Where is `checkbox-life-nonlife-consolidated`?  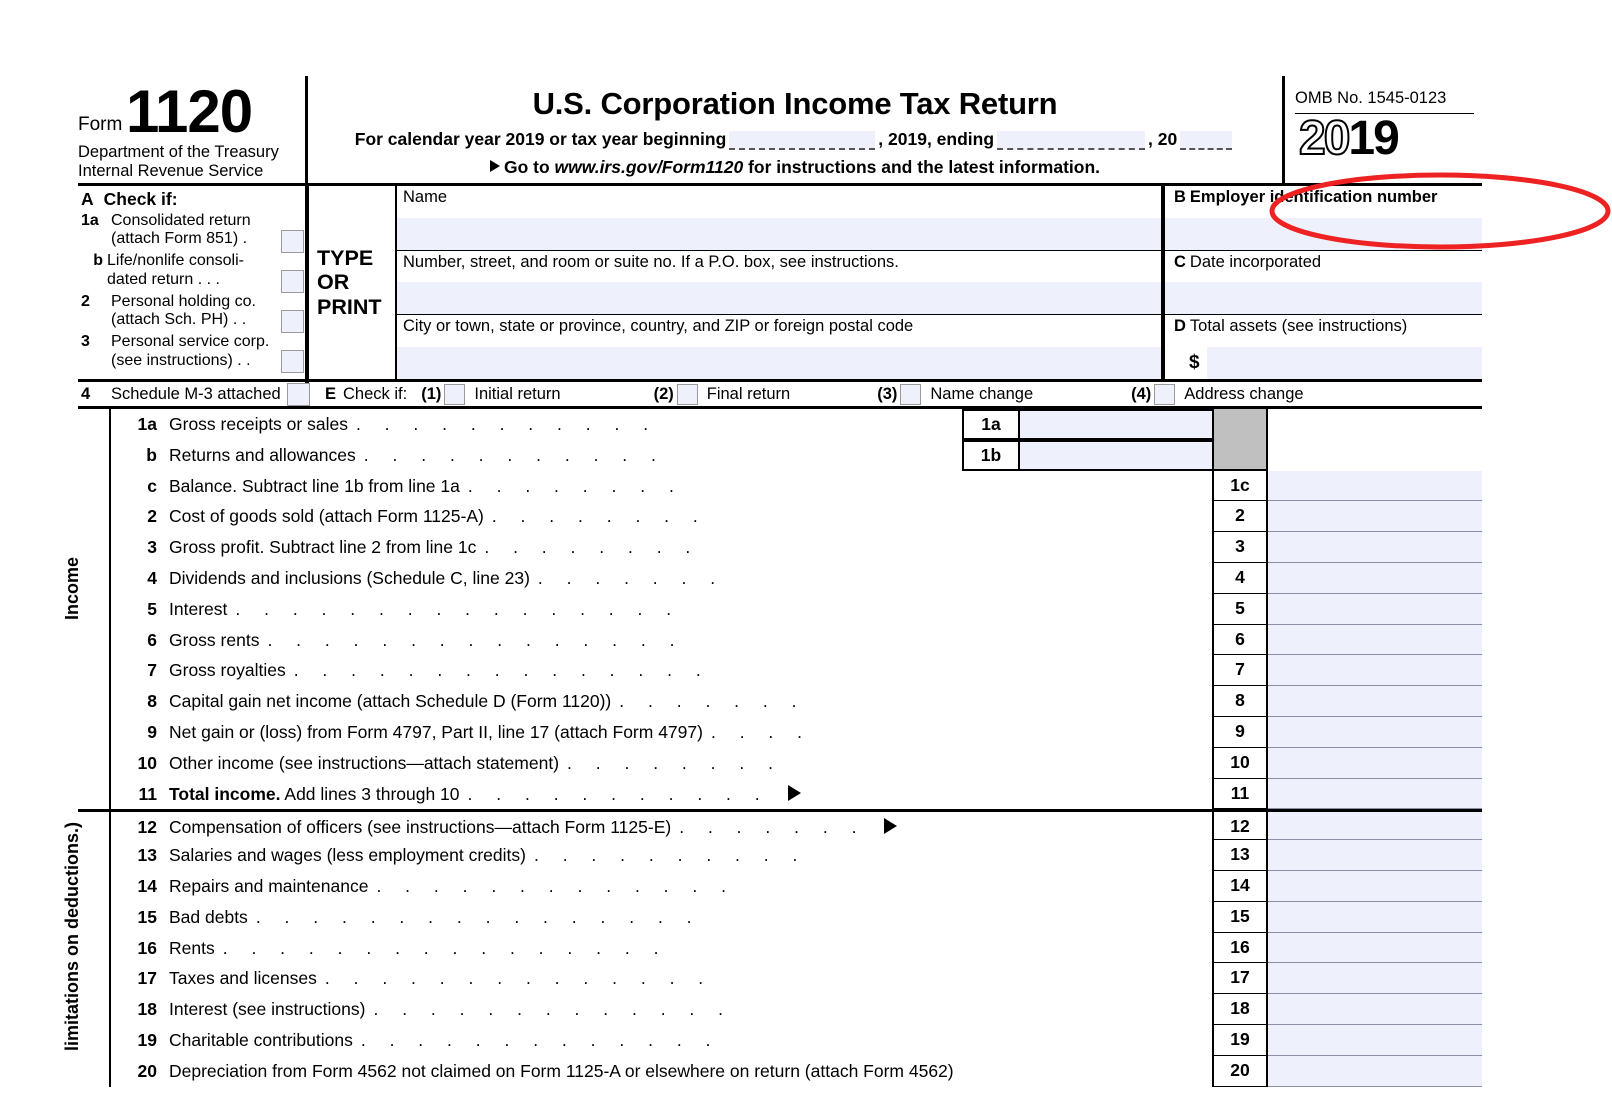 checkbox-life-nonlife-consolidated is located at coordinates (292, 281).